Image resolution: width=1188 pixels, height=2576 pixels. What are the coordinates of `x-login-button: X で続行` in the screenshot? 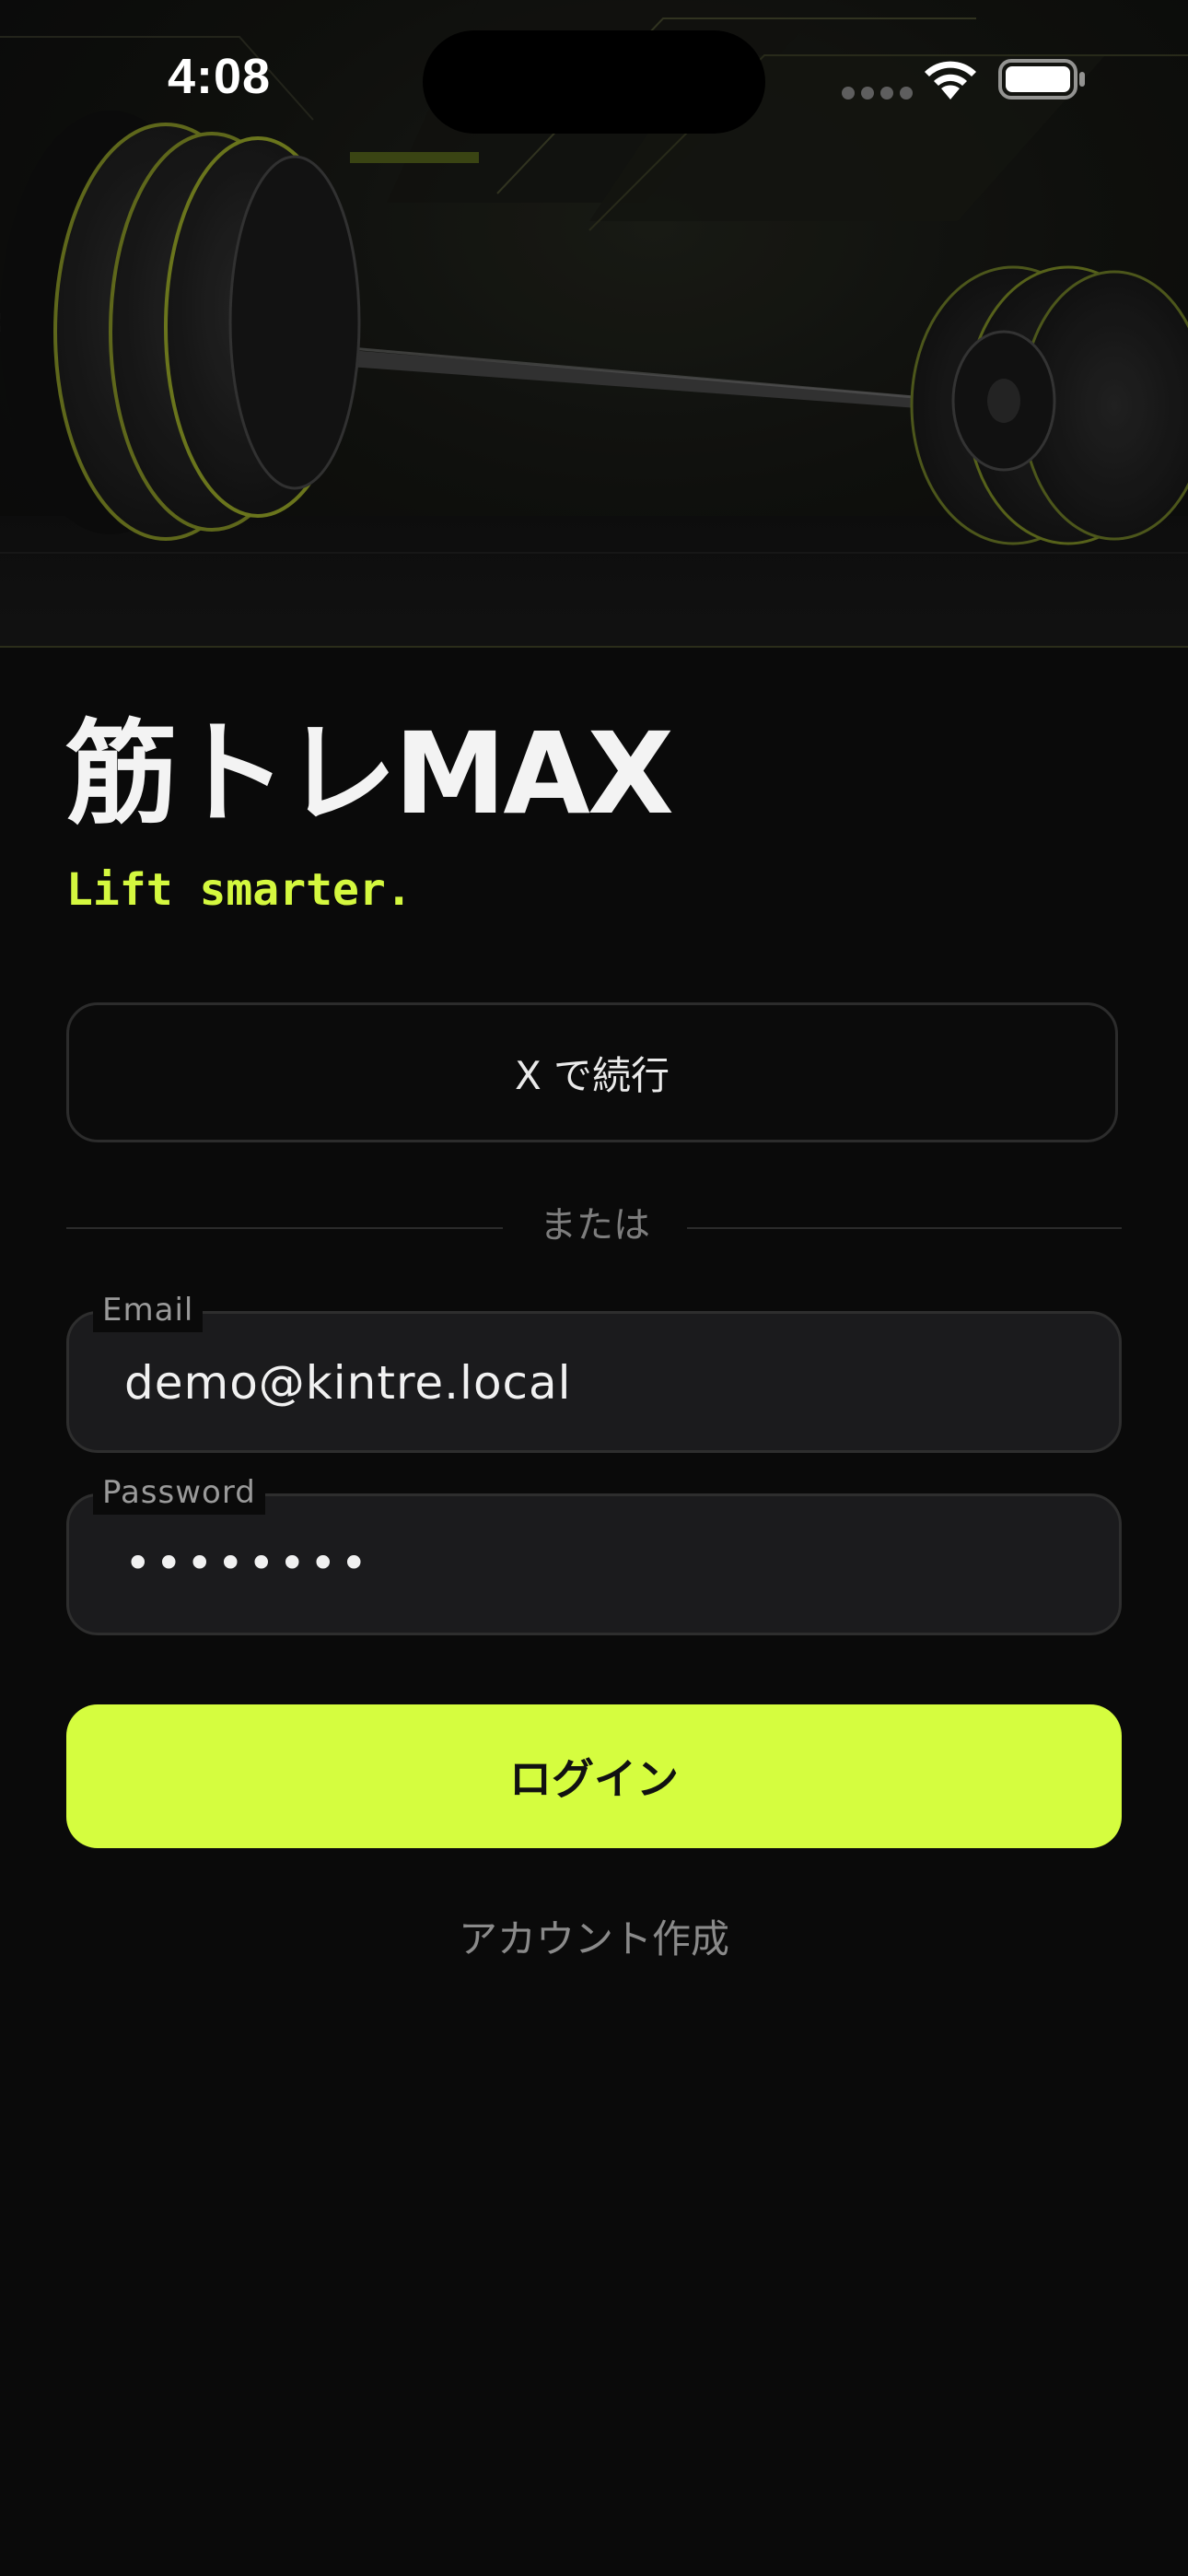 It's located at (592, 1072).